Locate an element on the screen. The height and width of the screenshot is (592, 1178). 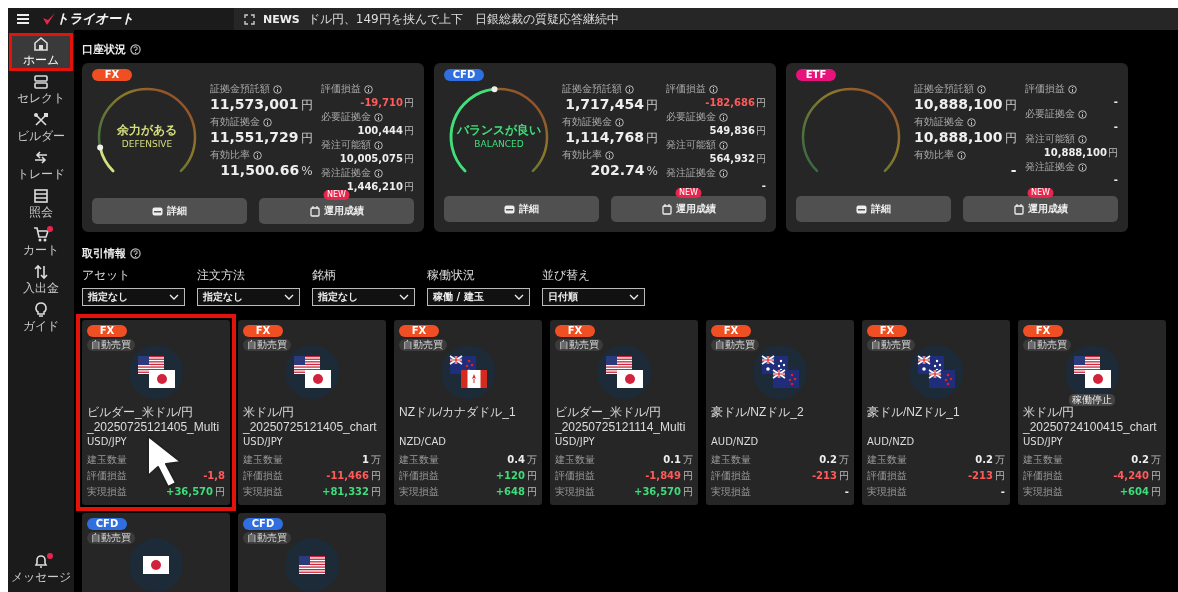
field-value: 1,717,454 is located at coordinates (604, 104).